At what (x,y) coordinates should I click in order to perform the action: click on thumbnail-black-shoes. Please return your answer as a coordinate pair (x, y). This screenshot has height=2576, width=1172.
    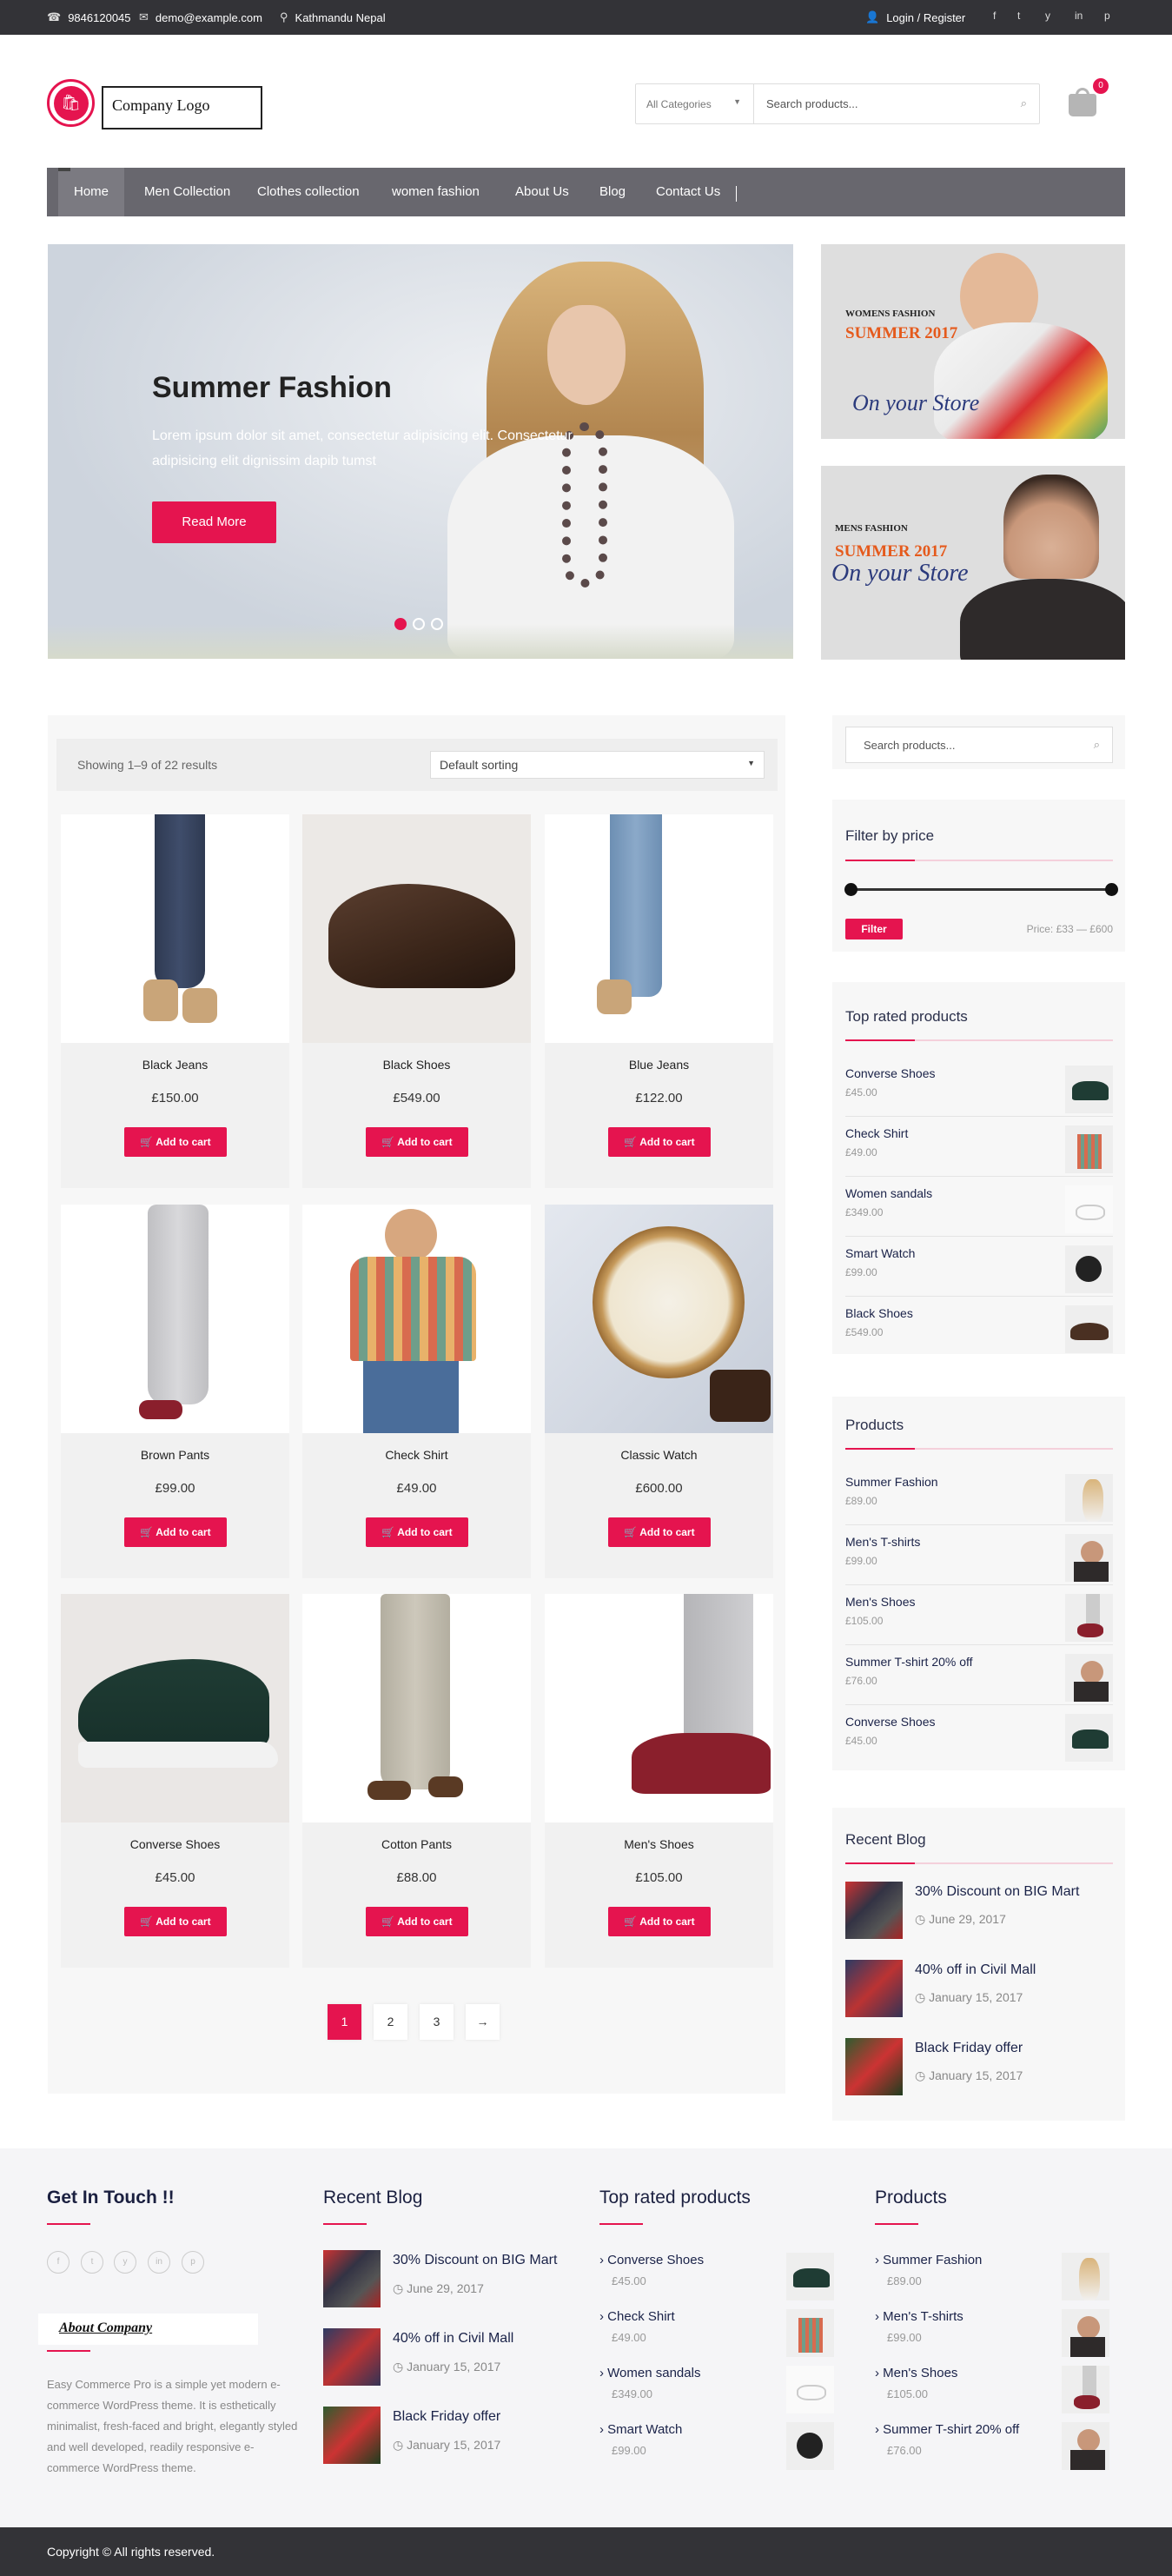
    Looking at the image, I should click on (1089, 1329).